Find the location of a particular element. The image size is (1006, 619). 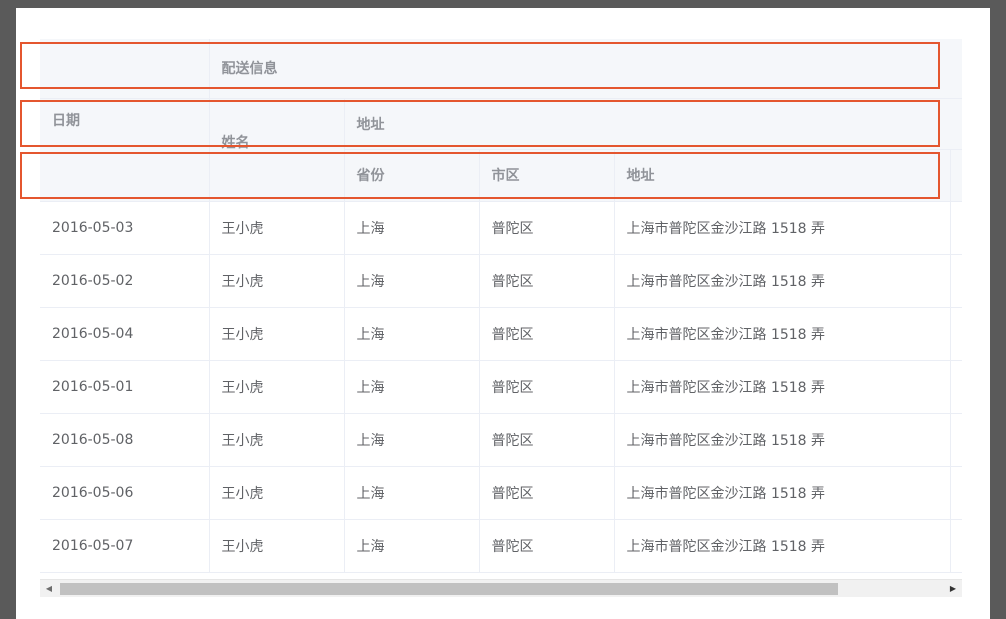

table-row: 2016-05-08 王小虎 上海 普陀区 上海市普陀区金沙江路 1518 弄 is located at coordinates (501, 440).